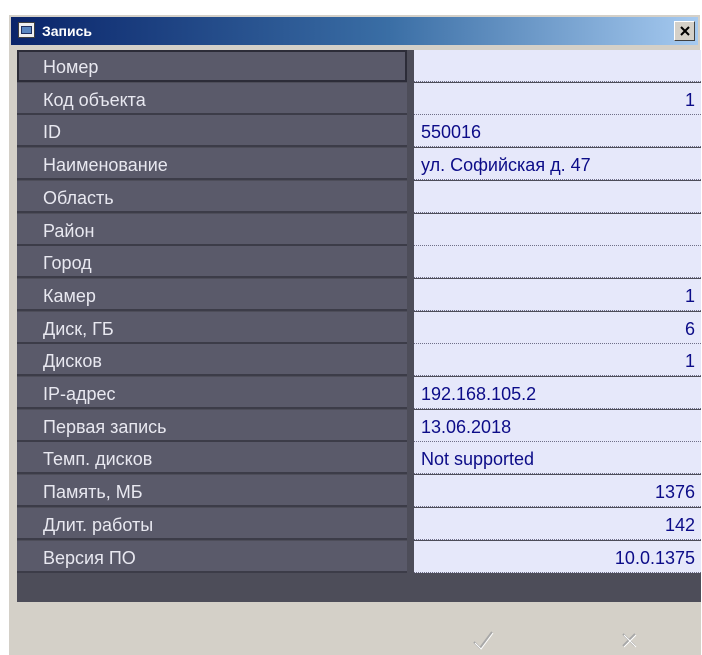  Describe the element at coordinates (557, 557) in the screenshot. I see `property-value-field: 10.0.1375` at that location.